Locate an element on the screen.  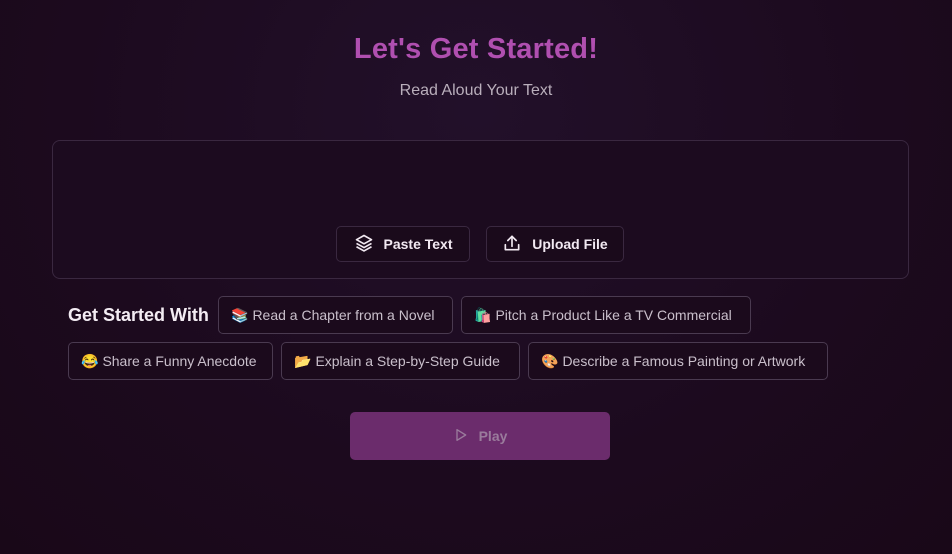
get-started-label: Get Started With is located at coordinates (138, 315).